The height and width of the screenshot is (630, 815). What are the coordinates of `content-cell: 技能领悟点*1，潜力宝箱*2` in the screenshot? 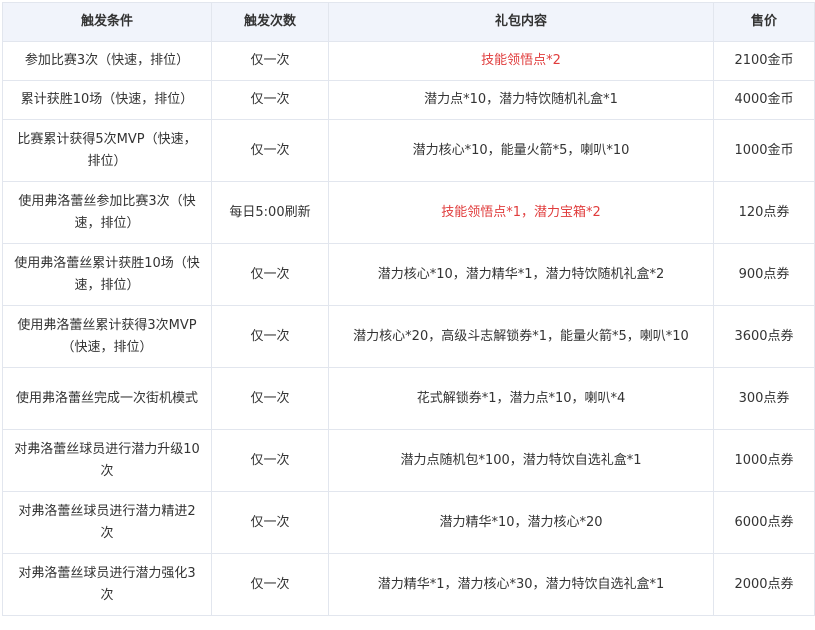 It's located at (521, 212).